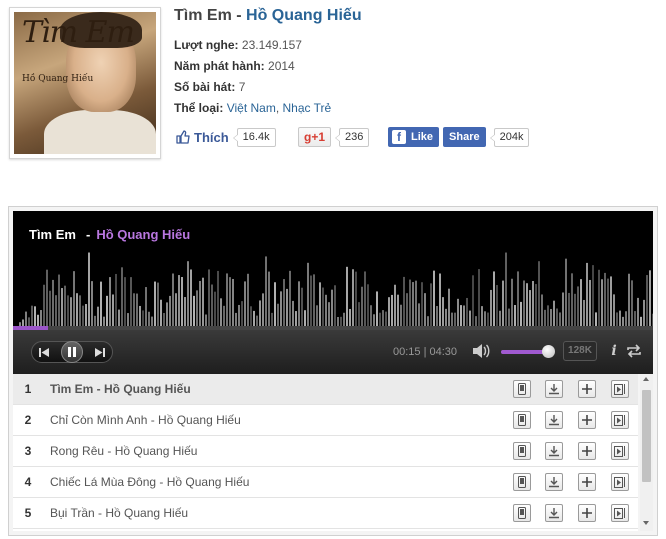 This screenshot has width=666, height=539. I want to click on now-playing-artist: Hồ Quang Hiếu, so click(143, 234).